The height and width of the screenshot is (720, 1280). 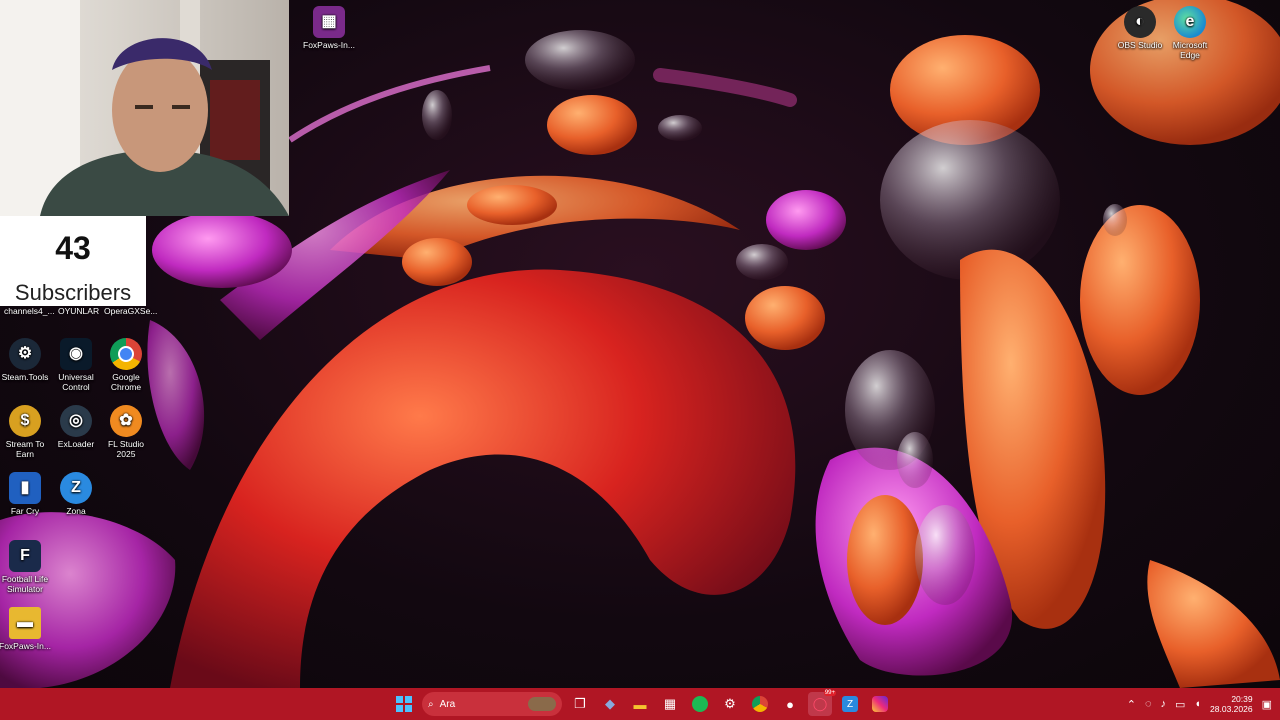 I want to click on notification-bell-icon: ▣, so click(x=1267, y=704).